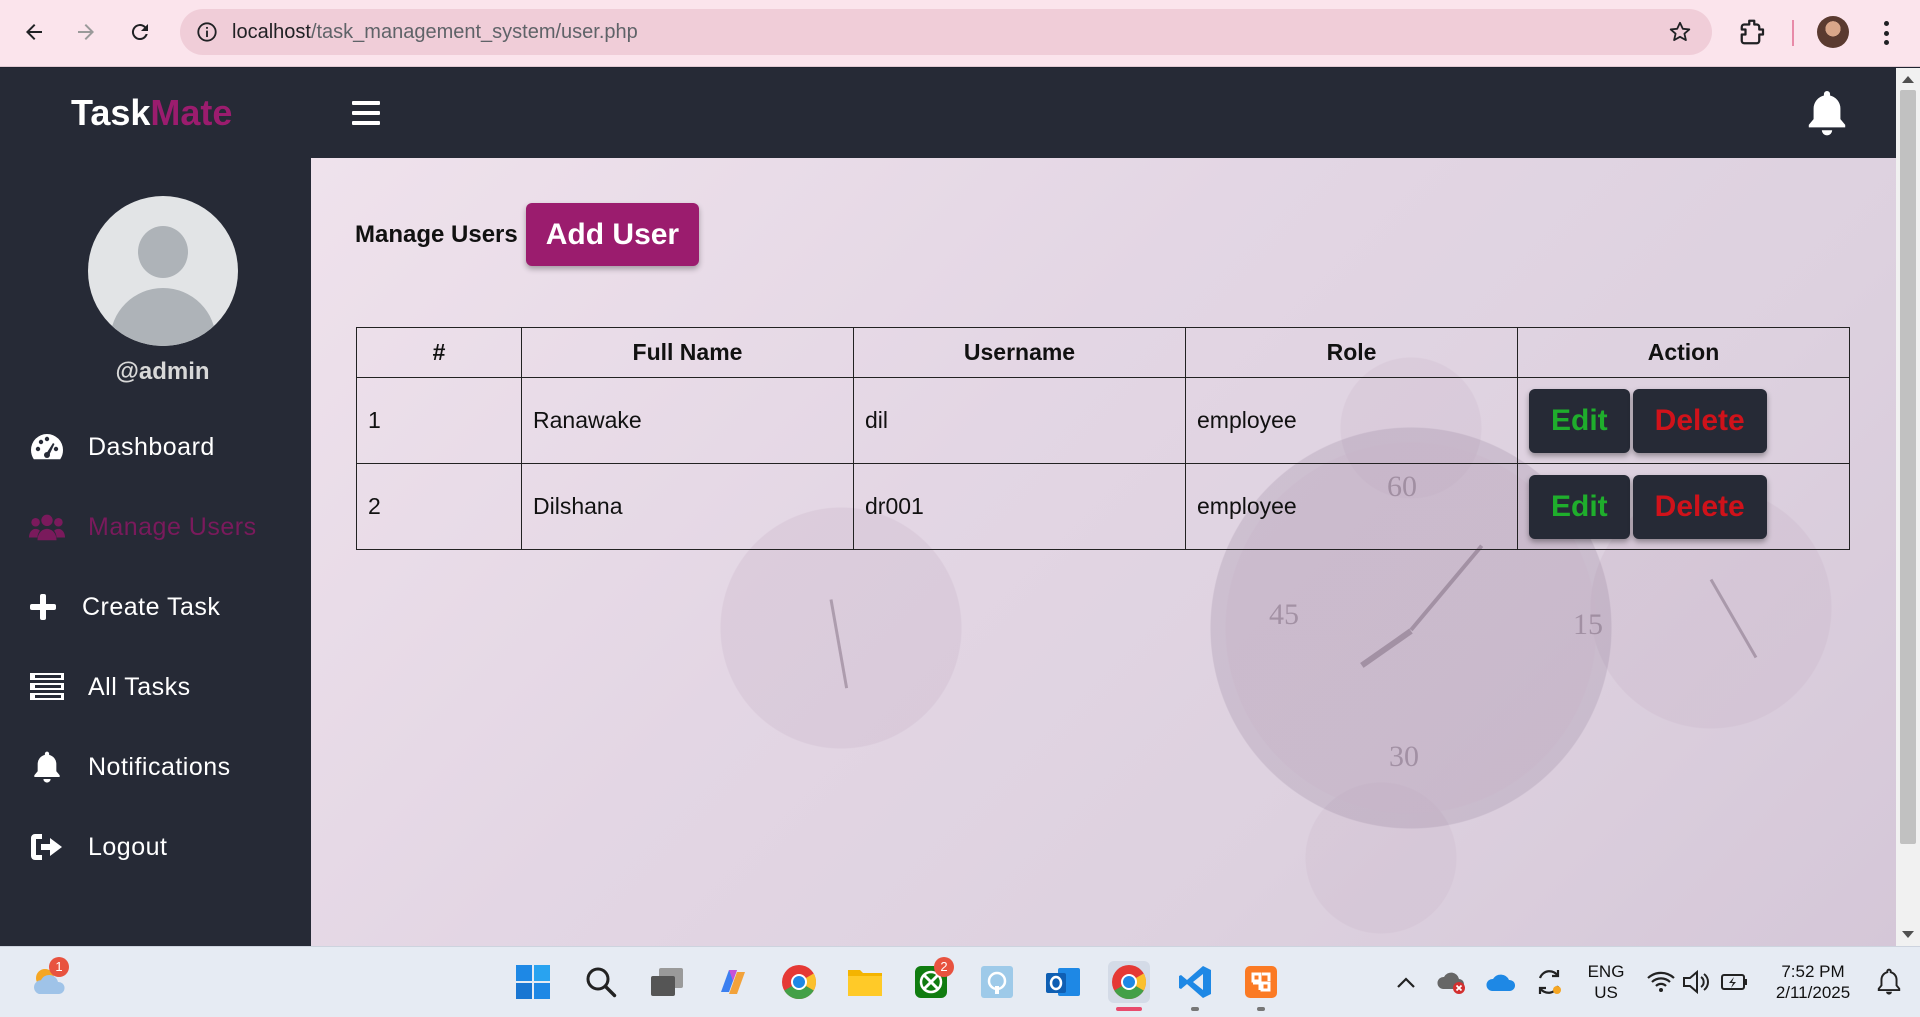 The image size is (1920, 1017). Describe the element at coordinates (1753, 32) in the screenshot. I see `extensions-icon` at that location.